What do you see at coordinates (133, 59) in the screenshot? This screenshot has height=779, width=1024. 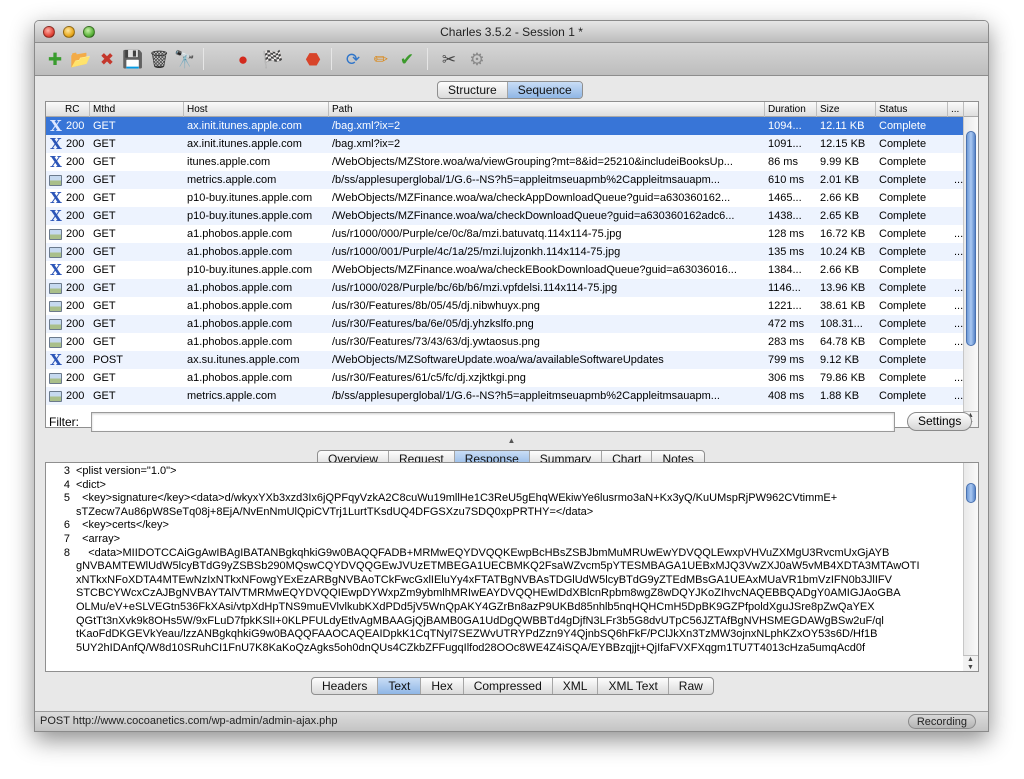 I see `save-session-button: 💾` at bounding box center [133, 59].